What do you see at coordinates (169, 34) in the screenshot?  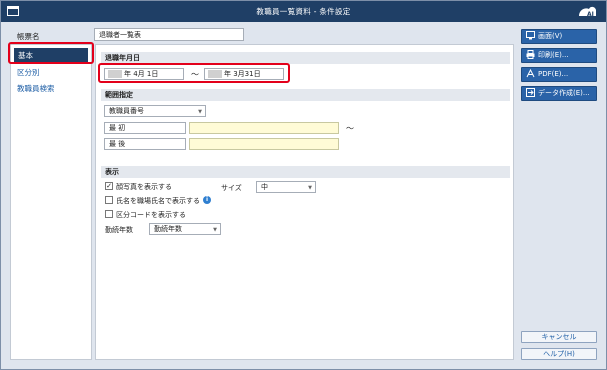 I see `report-name-input: 退職者一覧表` at bounding box center [169, 34].